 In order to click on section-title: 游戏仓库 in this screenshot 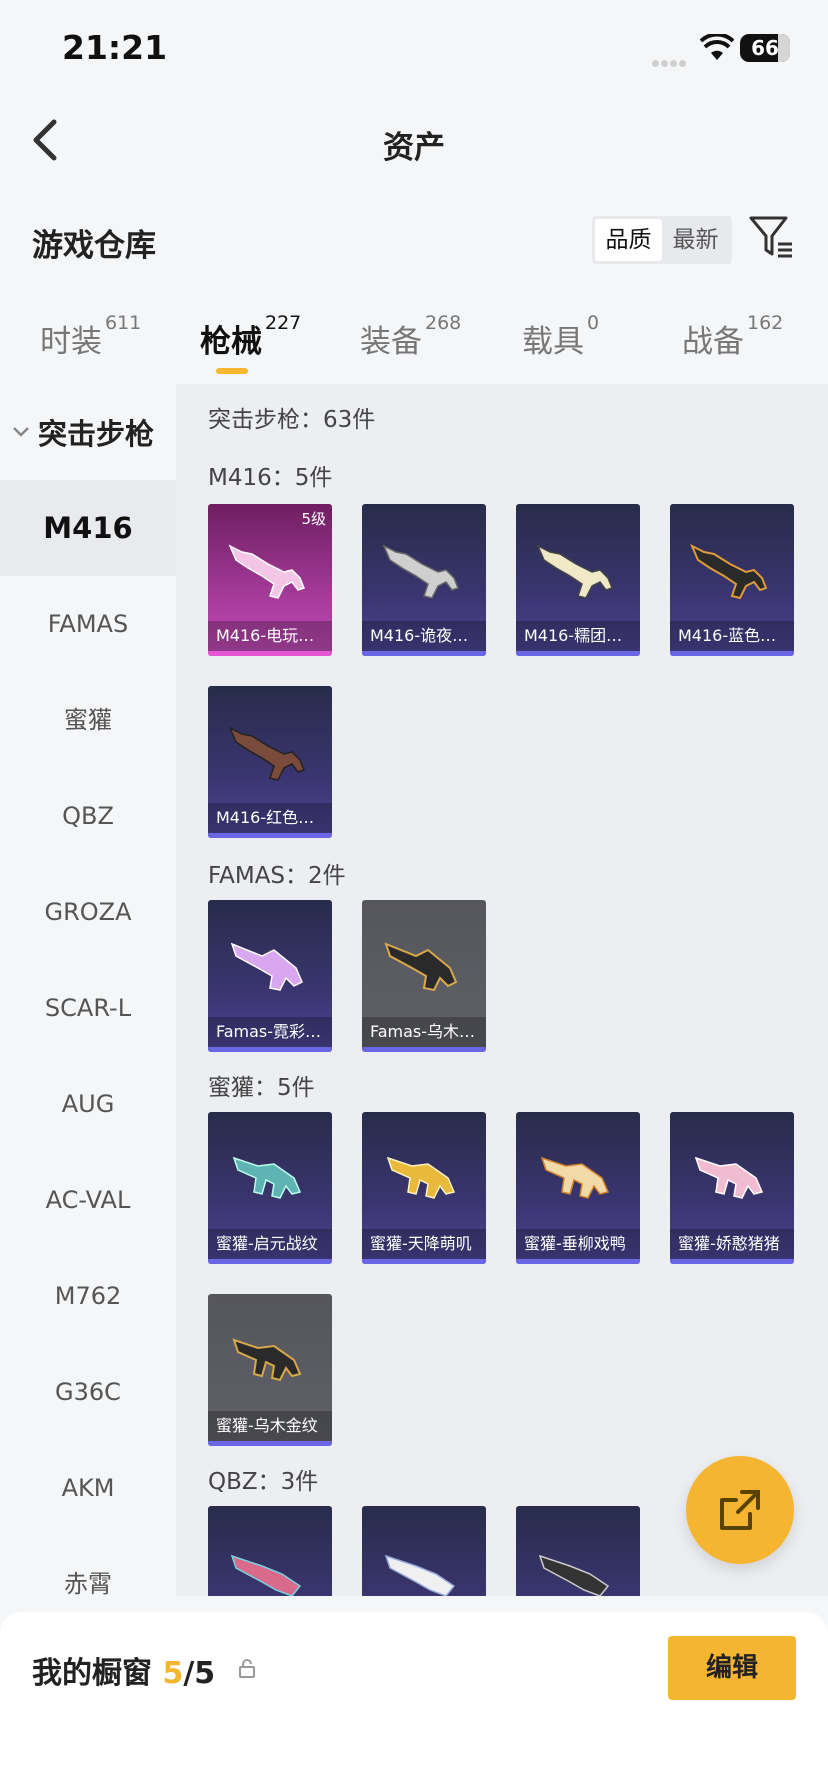, I will do `click(94, 246)`.